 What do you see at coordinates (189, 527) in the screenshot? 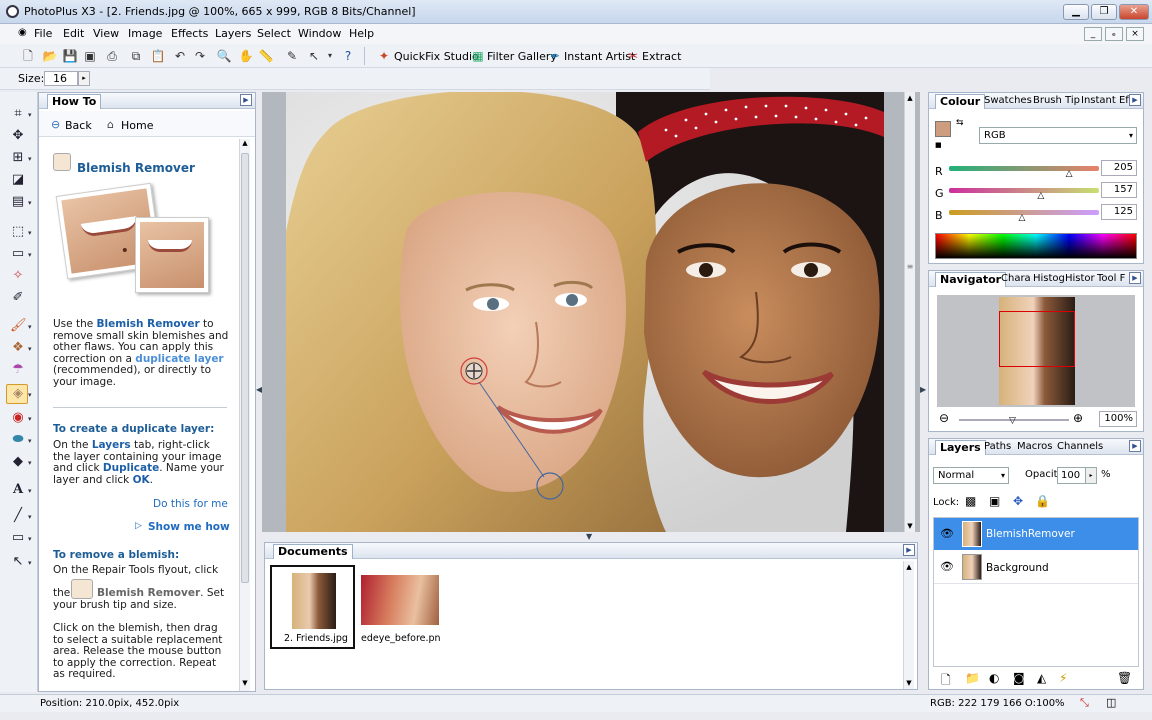
I see `show-me-how-link: Show me how` at bounding box center [189, 527].